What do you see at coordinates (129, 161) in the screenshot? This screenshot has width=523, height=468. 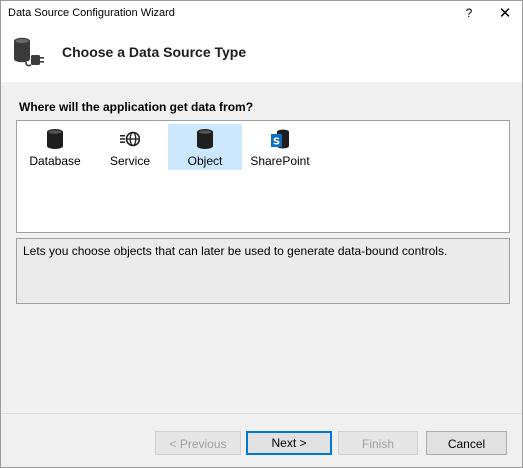 I see `source-label: Service` at bounding box center [129, 161].